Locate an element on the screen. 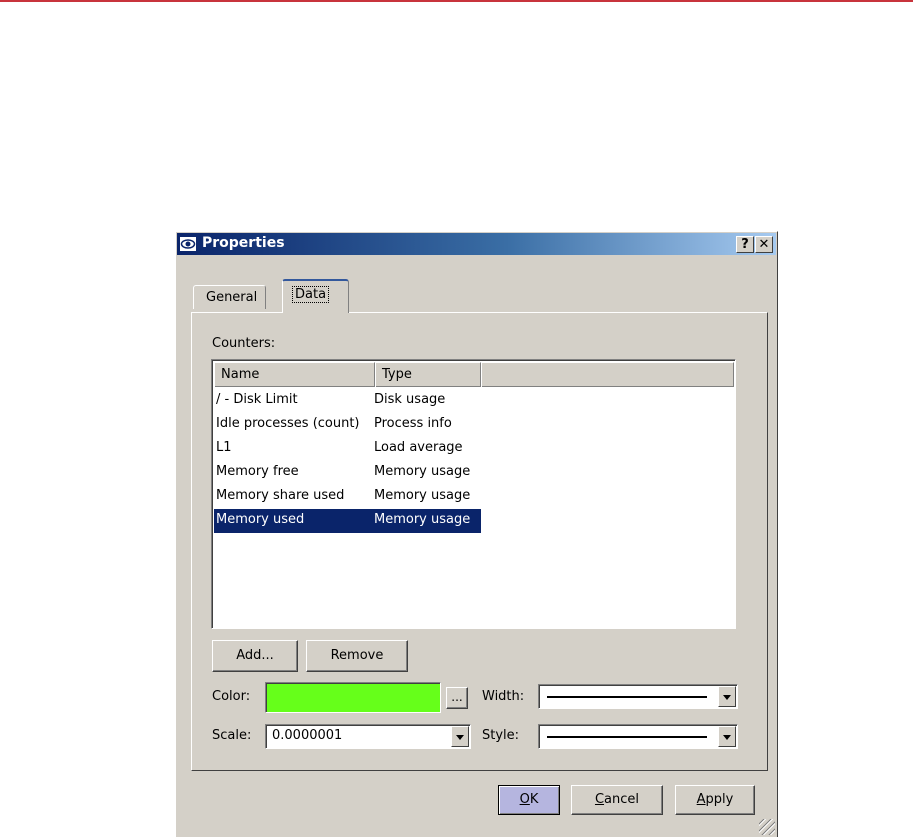 The image size is (913, 837). scale-select: 0.0000001 is located at coordinates (368, 736).